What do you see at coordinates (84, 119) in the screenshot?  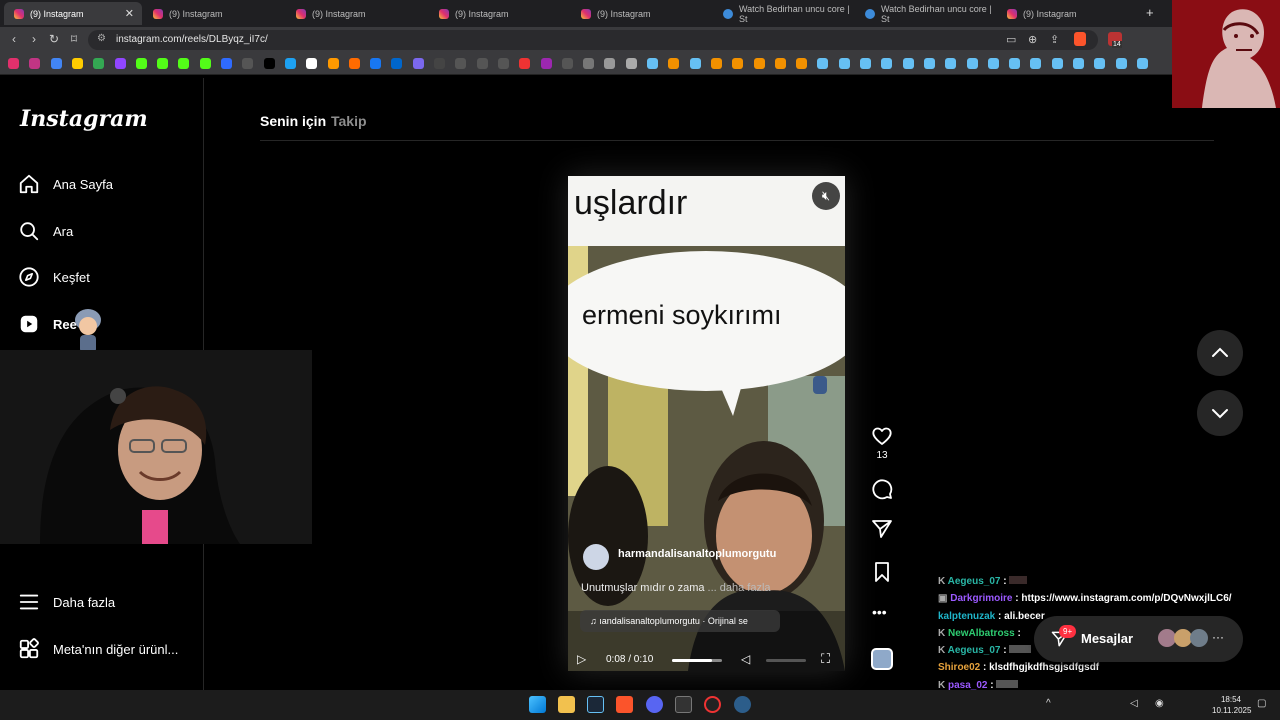 I see `instagram-logo: Instagram` at bounding box center [84, 119].